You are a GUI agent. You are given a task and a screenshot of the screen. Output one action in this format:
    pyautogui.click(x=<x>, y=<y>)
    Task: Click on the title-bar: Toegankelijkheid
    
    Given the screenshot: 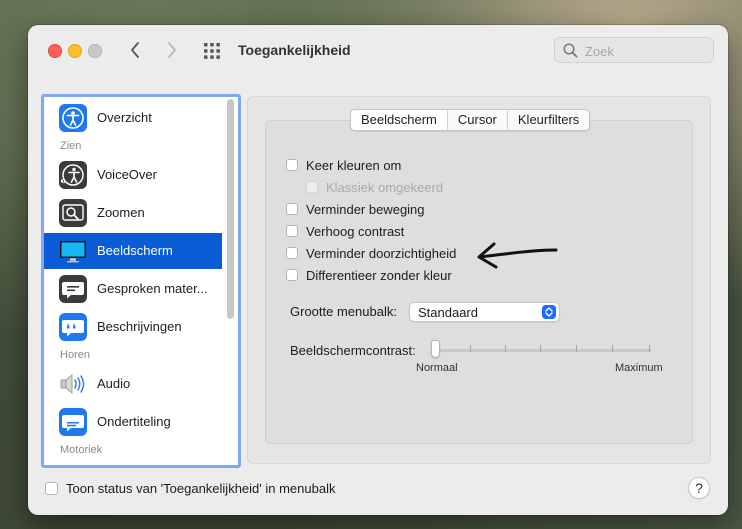 What is the action you would take?
    pyautogui.click(x=378, y=51)
    